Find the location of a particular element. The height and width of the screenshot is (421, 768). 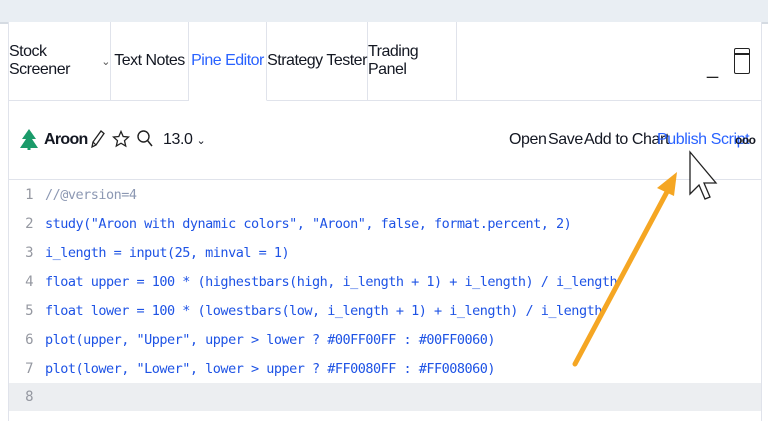

more-options-icon: ooo is located at coordinates (745, 140).